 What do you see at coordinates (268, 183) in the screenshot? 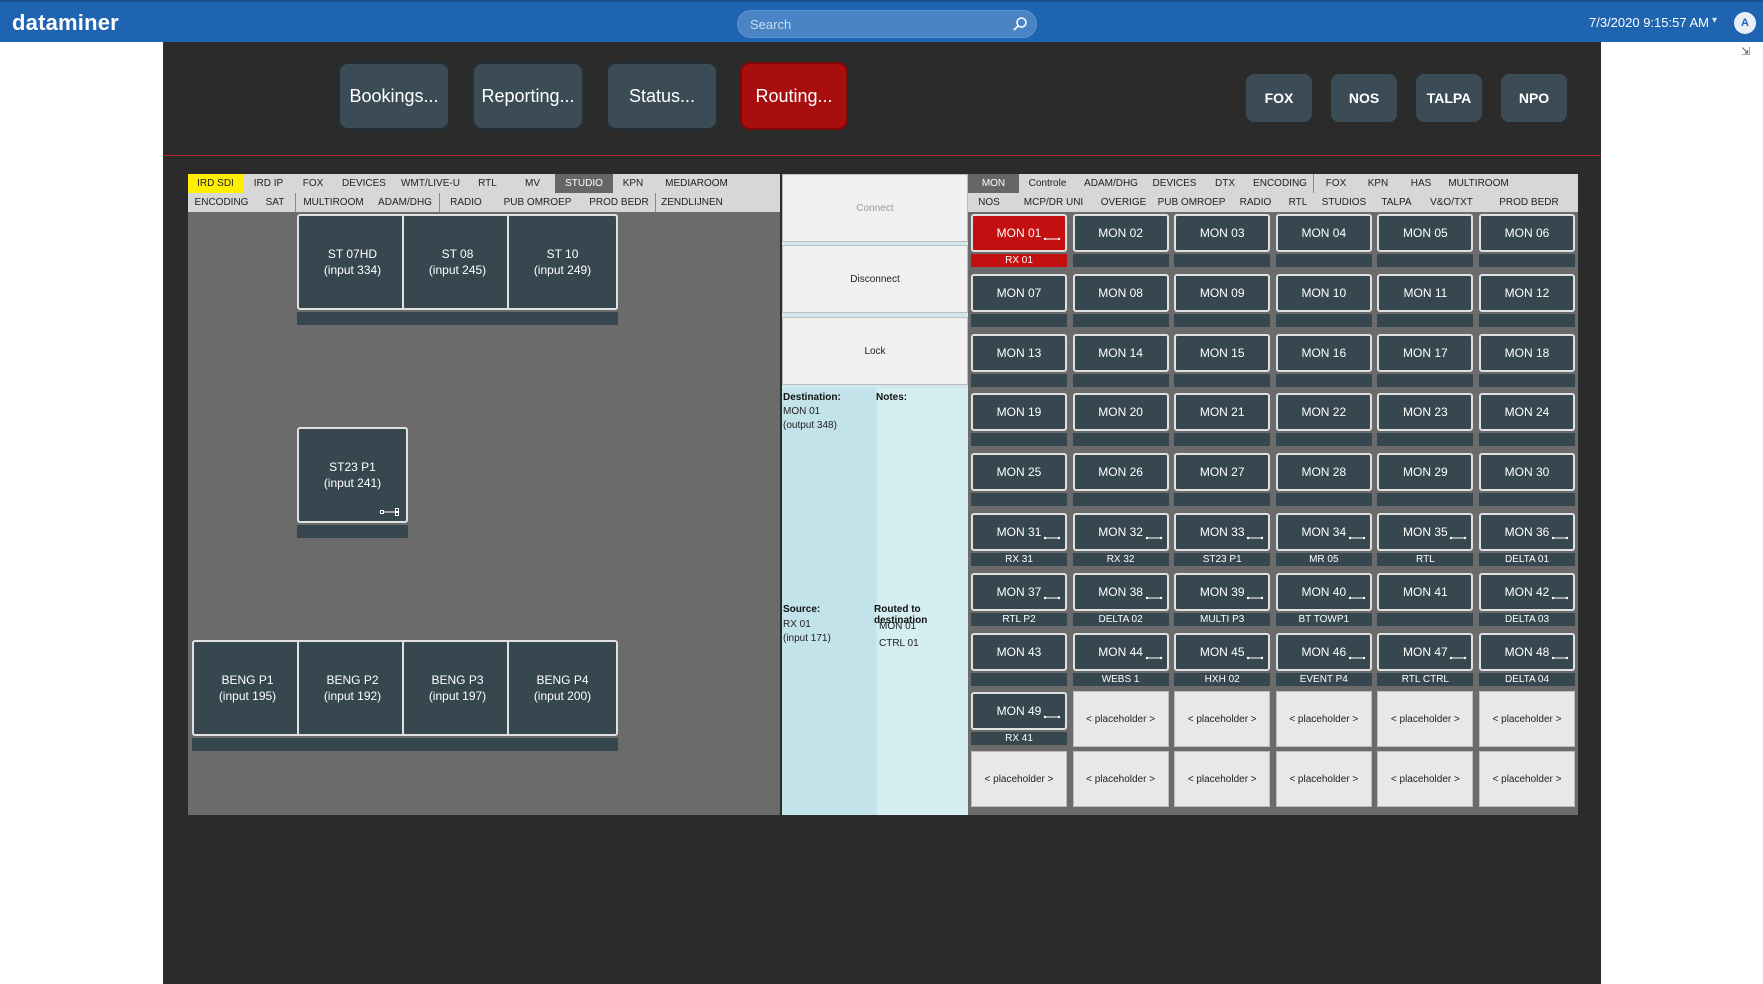
I see `source-tab-ird-ip: IRD IP` at bounding box center [268, 183].